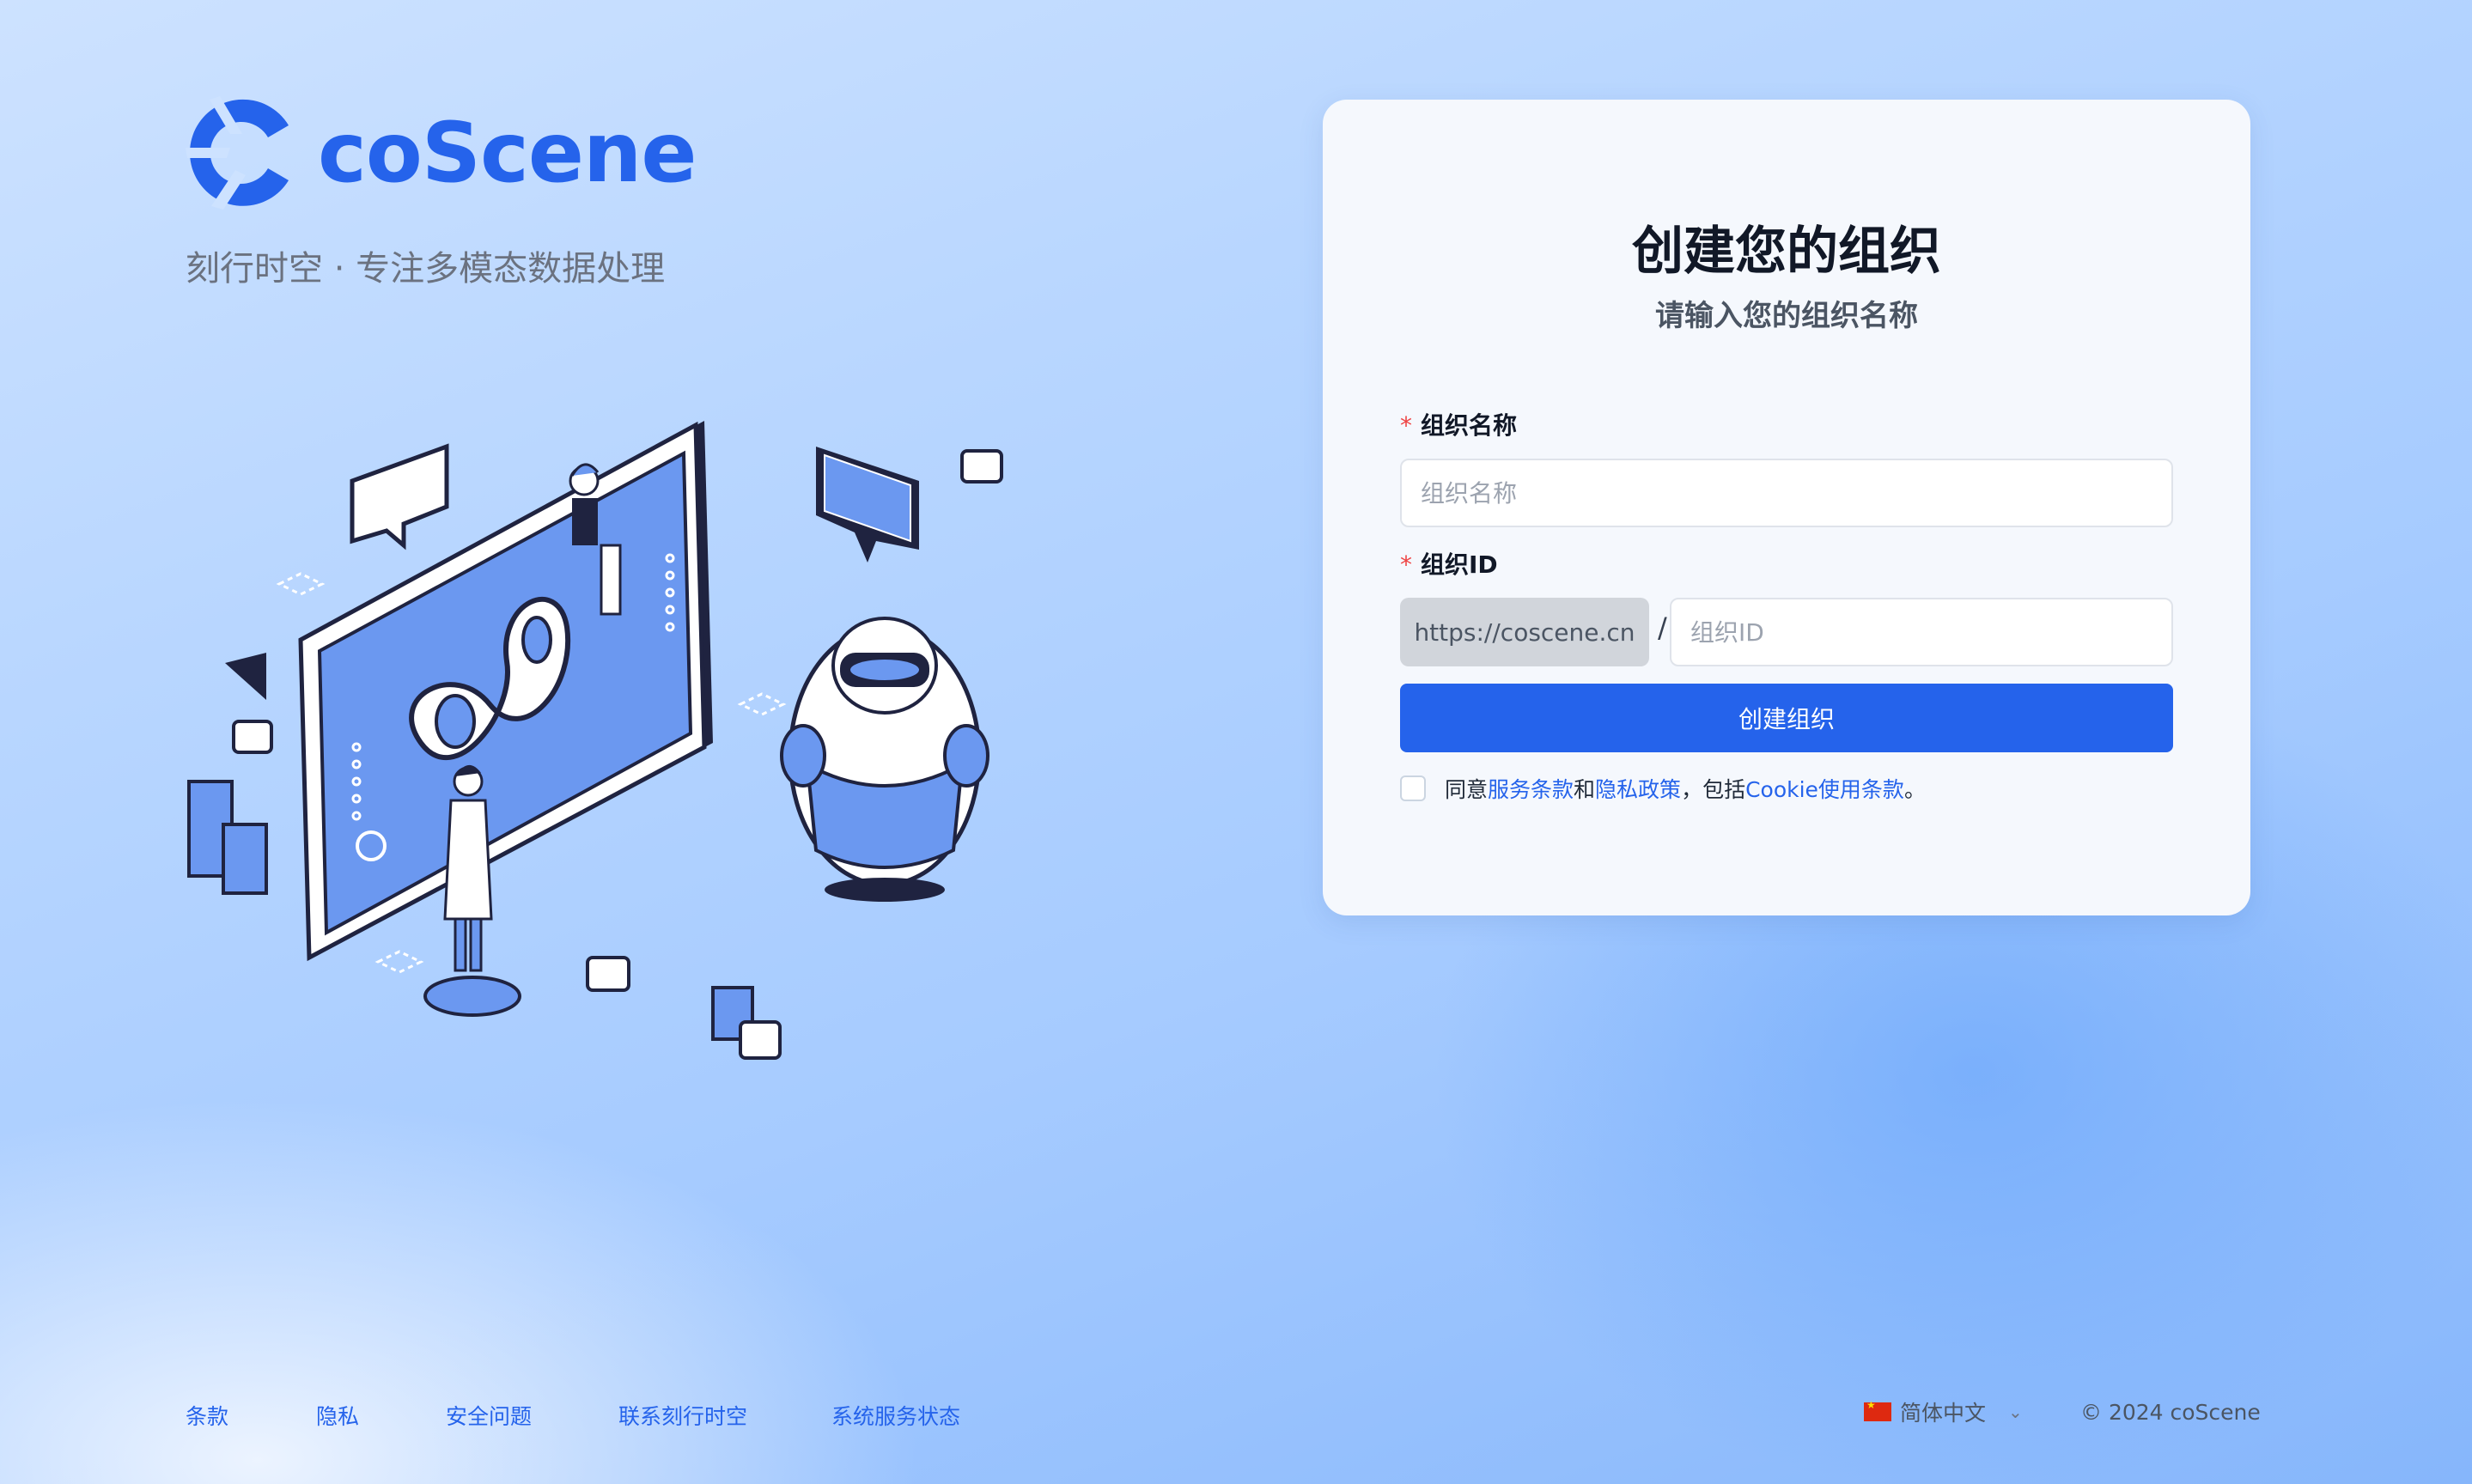  I want to click on agreement-prefix: 同意, so click(1467, 789).